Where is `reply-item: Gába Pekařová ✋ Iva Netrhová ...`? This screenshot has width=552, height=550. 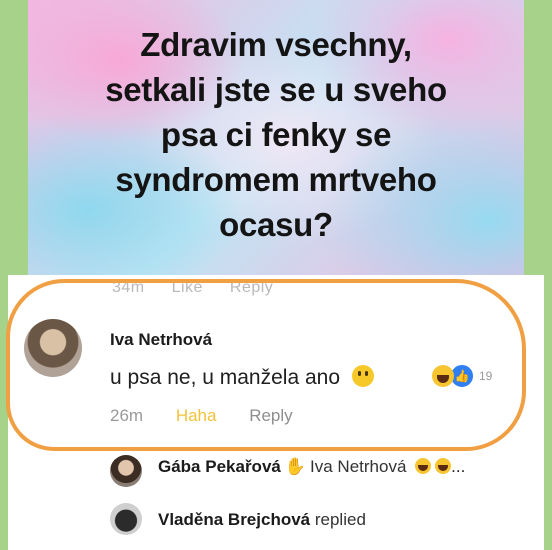 reply-item: Gába Pekařová ✋ Iva Netrhová ... is located at coordinates (311, 467).